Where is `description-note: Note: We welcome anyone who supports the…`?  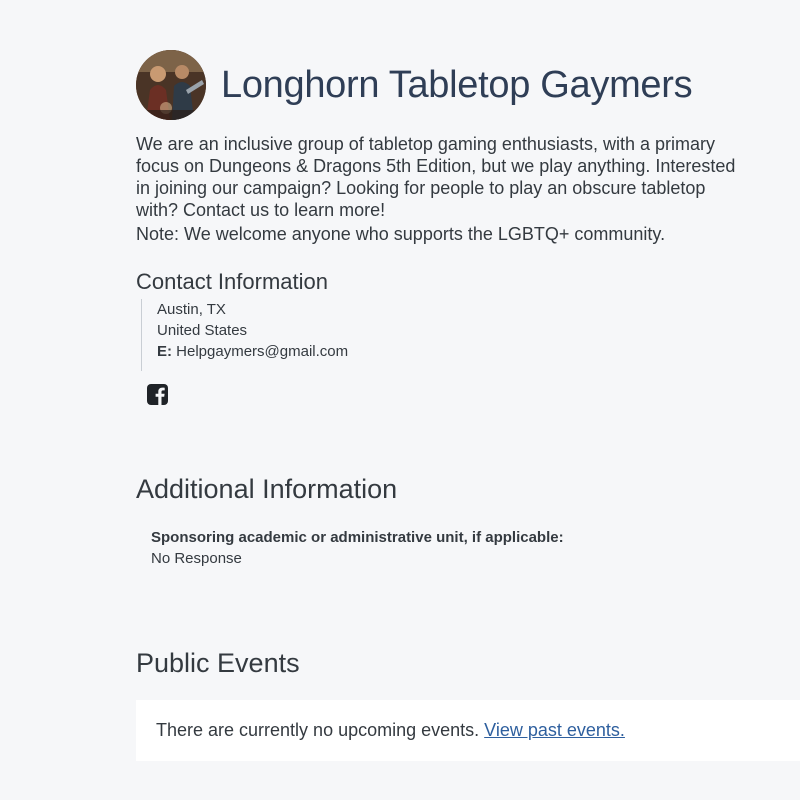 description-note: Note: We welcome anyone who supports the… is located at coordinates (401, 234).